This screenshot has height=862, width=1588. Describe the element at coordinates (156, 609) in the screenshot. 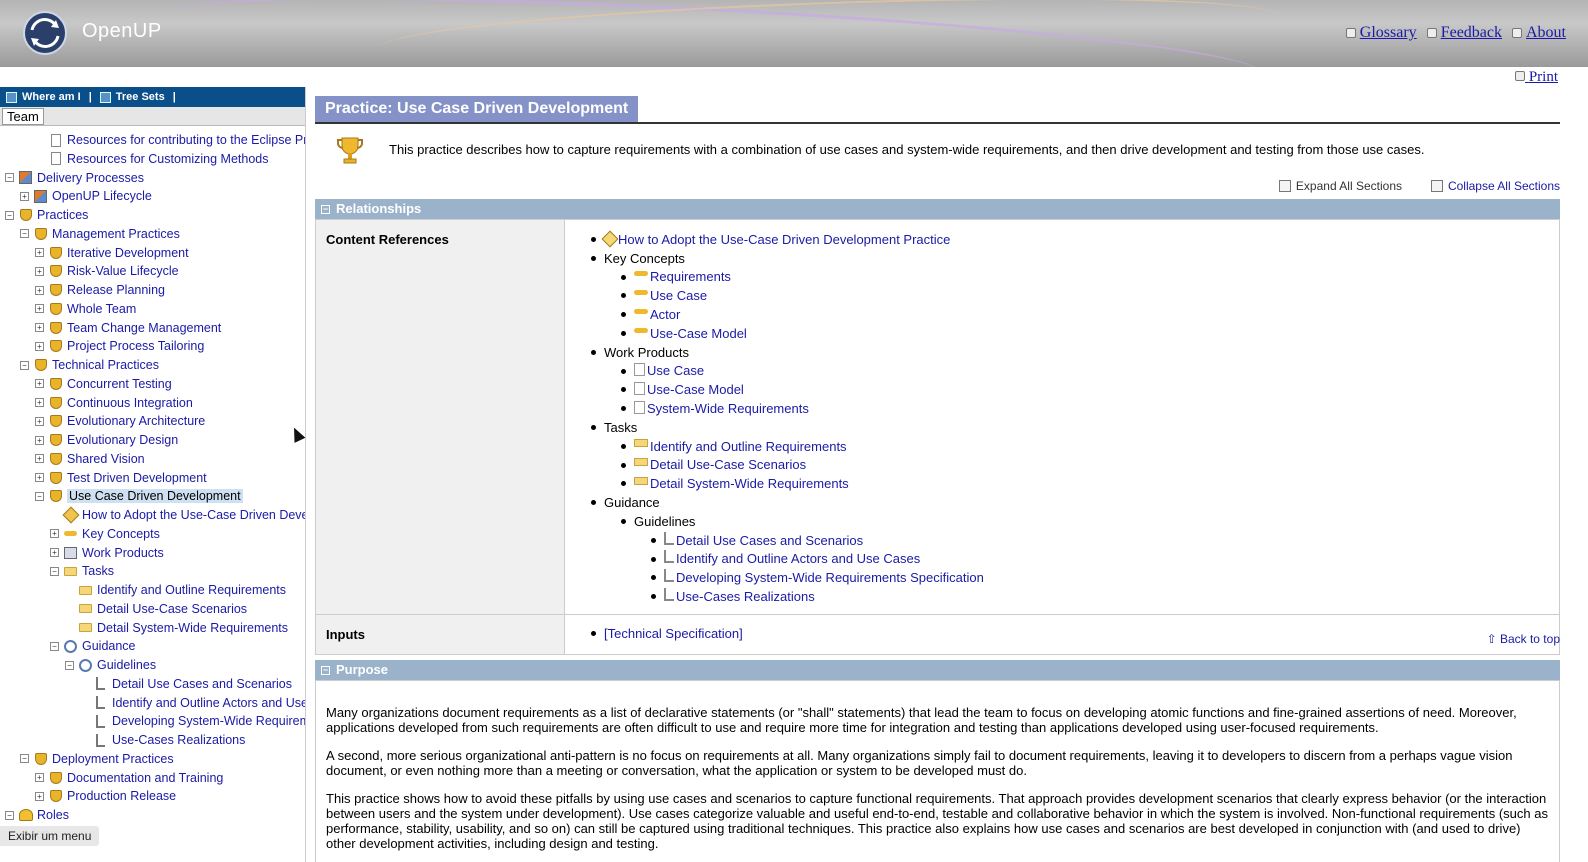

I see `tree-item: Detail Use-Case Scenarios` at that location.